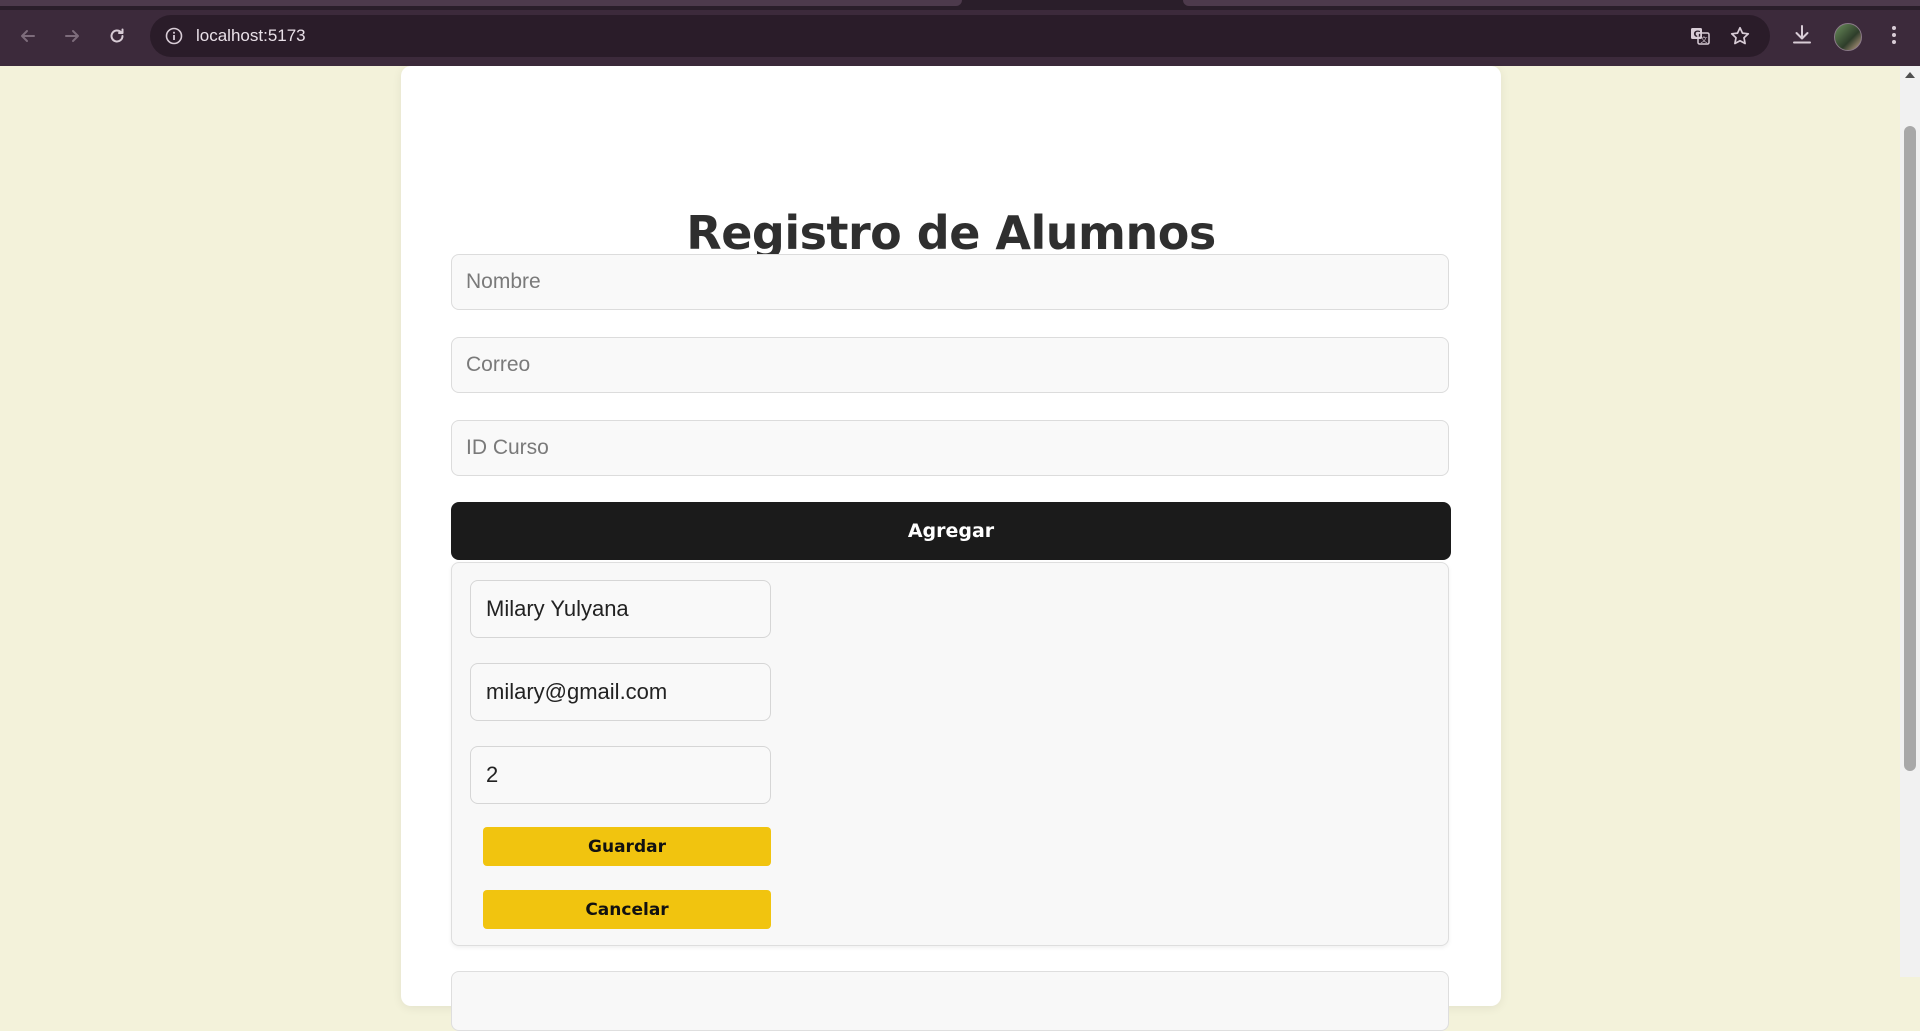 The width and height of the screenshot is (1920, 1031). Describe the element at coordinates (620, 692) in the screenshot. I see `edit-correo-input` at that location.